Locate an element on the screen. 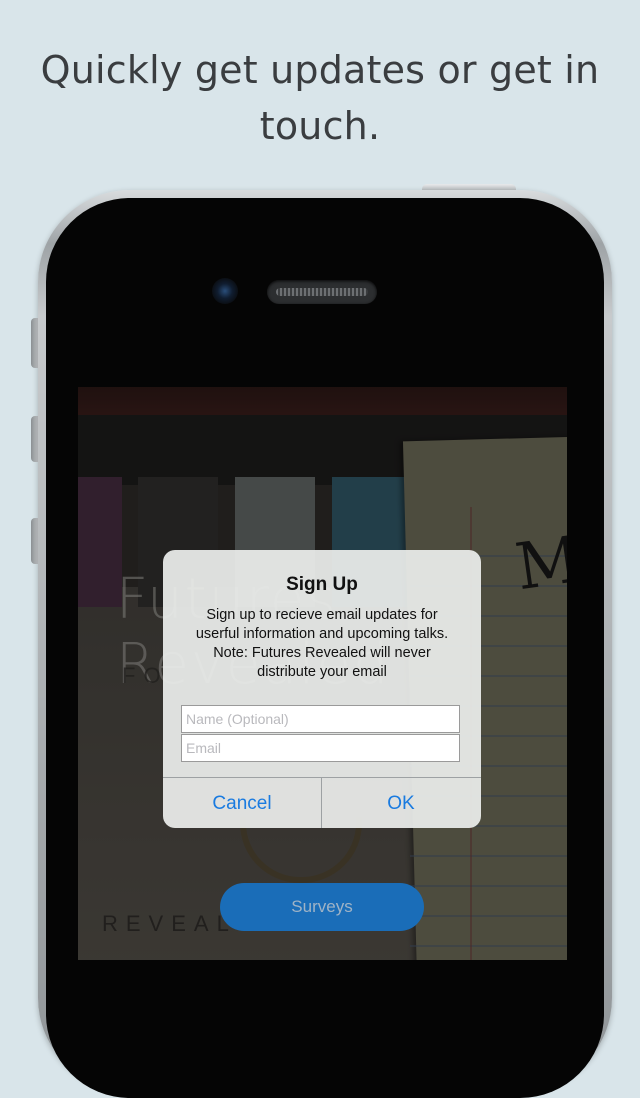  name-input is located at coordinates (320, 719).